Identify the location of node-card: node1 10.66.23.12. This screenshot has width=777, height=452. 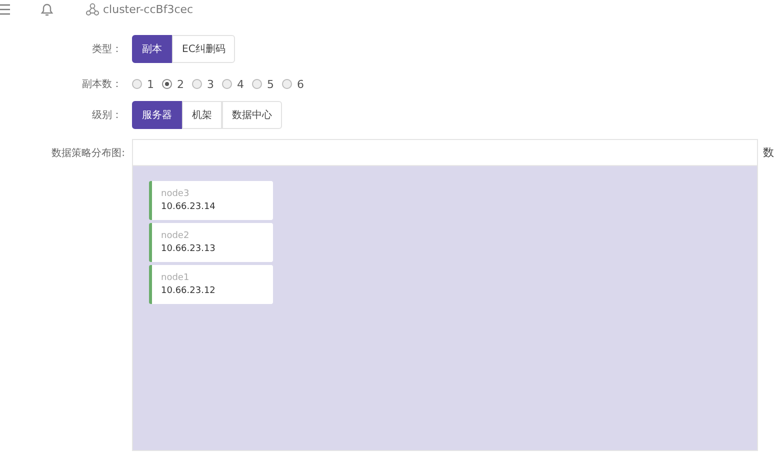
(211, 284).